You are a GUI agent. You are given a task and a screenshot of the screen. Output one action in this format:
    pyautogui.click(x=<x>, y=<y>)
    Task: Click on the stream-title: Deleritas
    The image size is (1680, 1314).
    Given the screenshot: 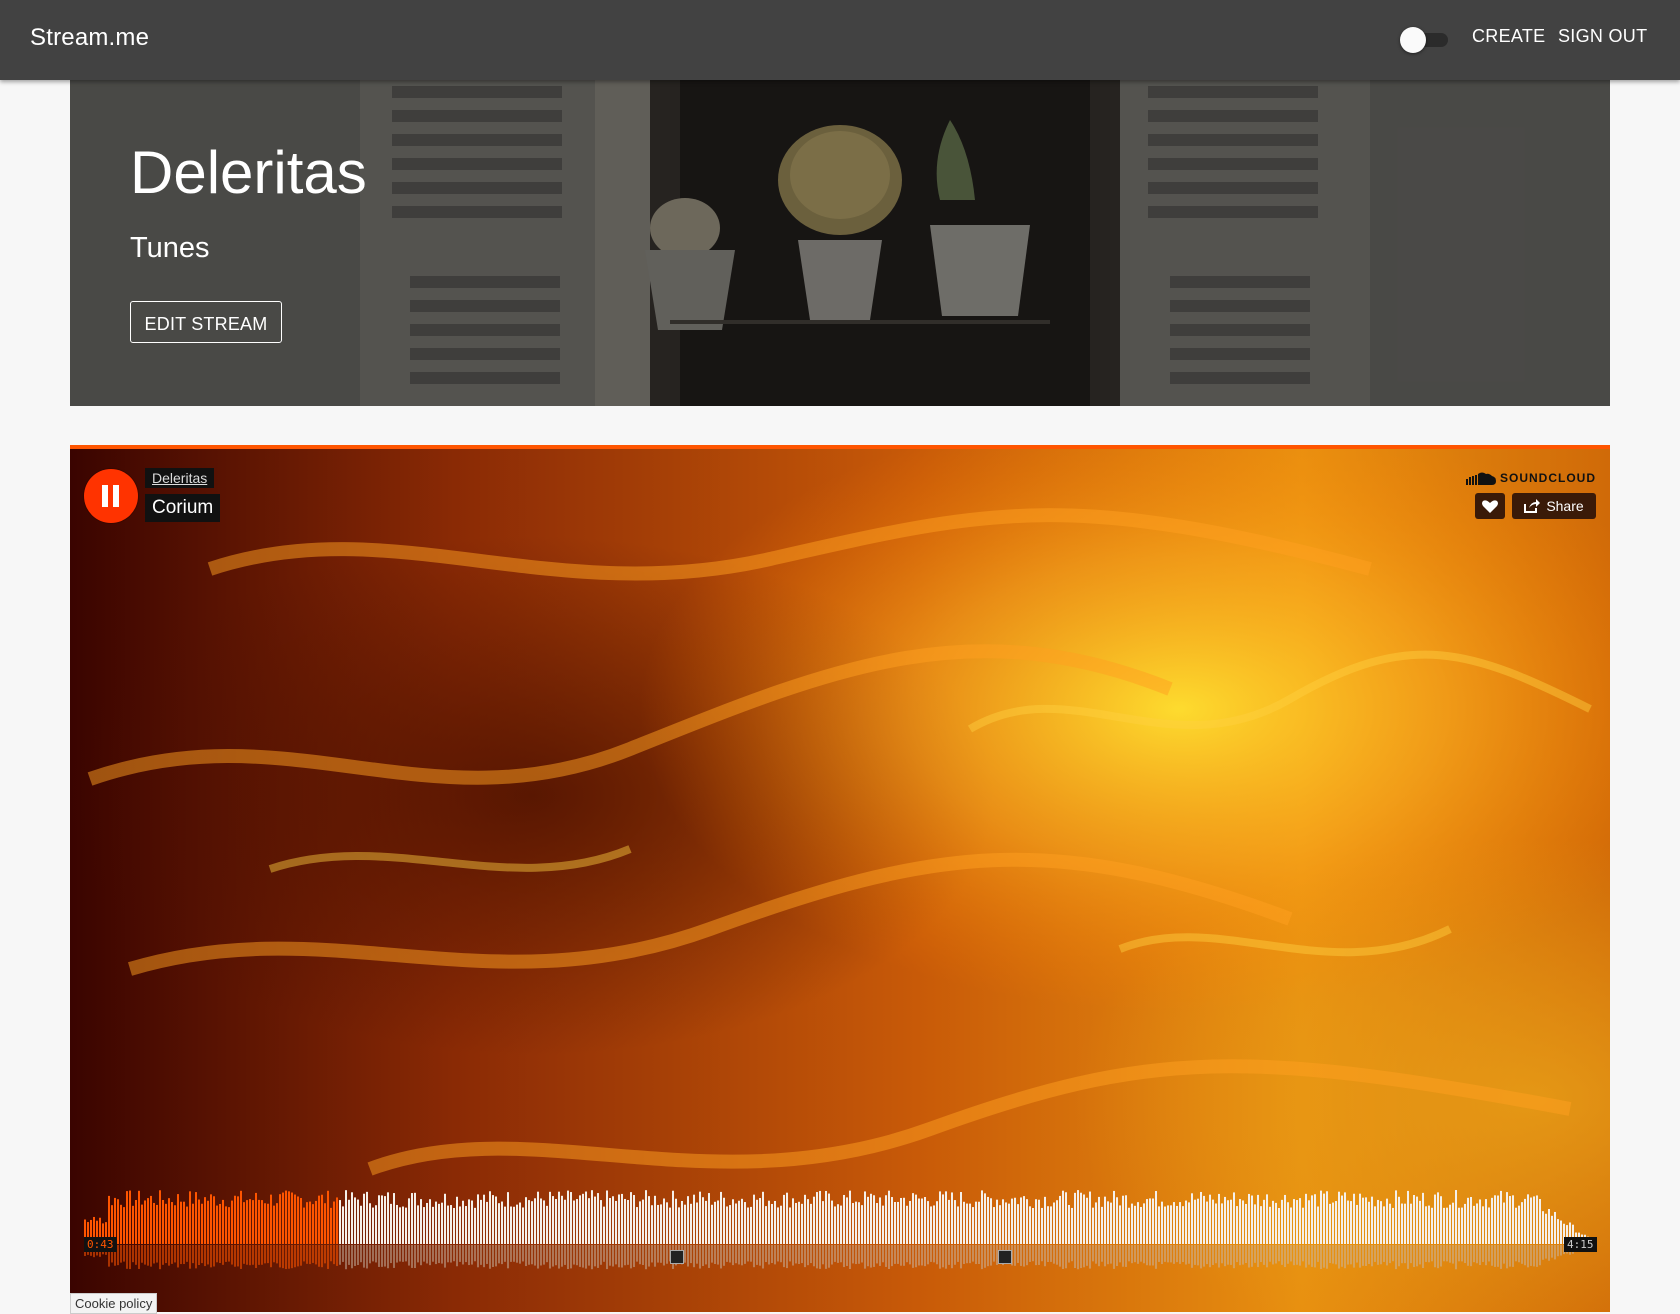 What is the action you would take?
    pyautogui.click(x=248, y=172)
    